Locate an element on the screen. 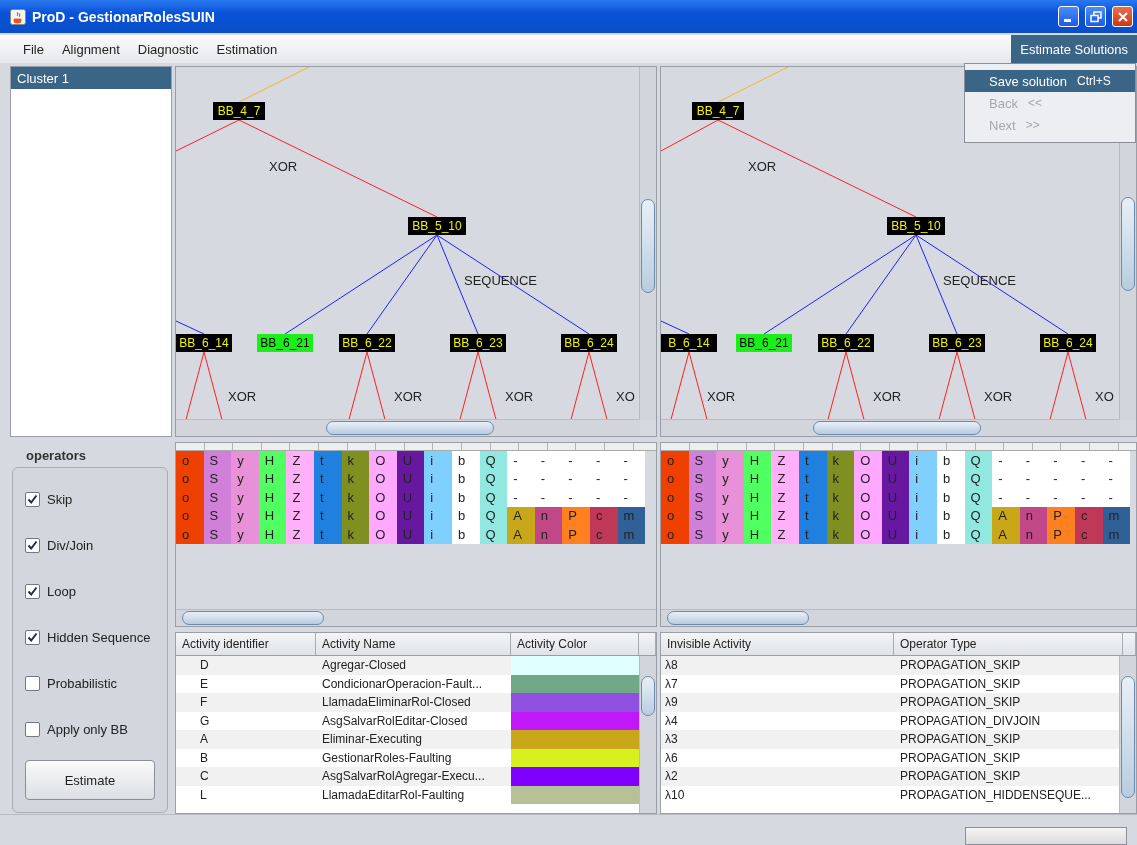 This screenshot has height=845, width=1137. estimate-button: Estimate is located at coordinates (90, 780).